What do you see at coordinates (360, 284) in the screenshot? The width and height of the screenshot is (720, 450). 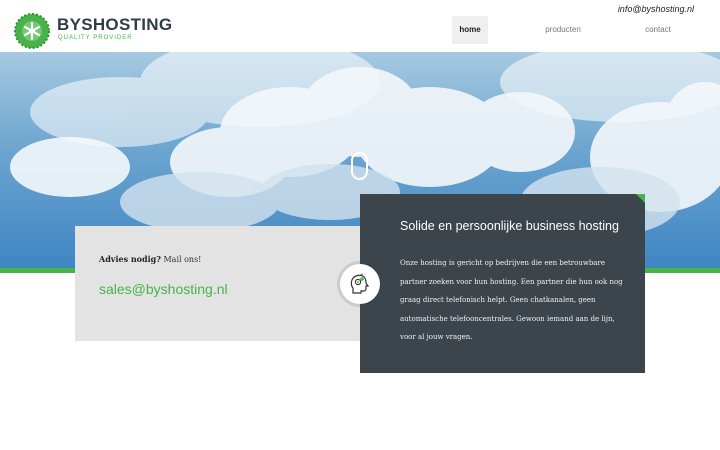 I see `head-gears-icon` at bounding box center [360, 284].